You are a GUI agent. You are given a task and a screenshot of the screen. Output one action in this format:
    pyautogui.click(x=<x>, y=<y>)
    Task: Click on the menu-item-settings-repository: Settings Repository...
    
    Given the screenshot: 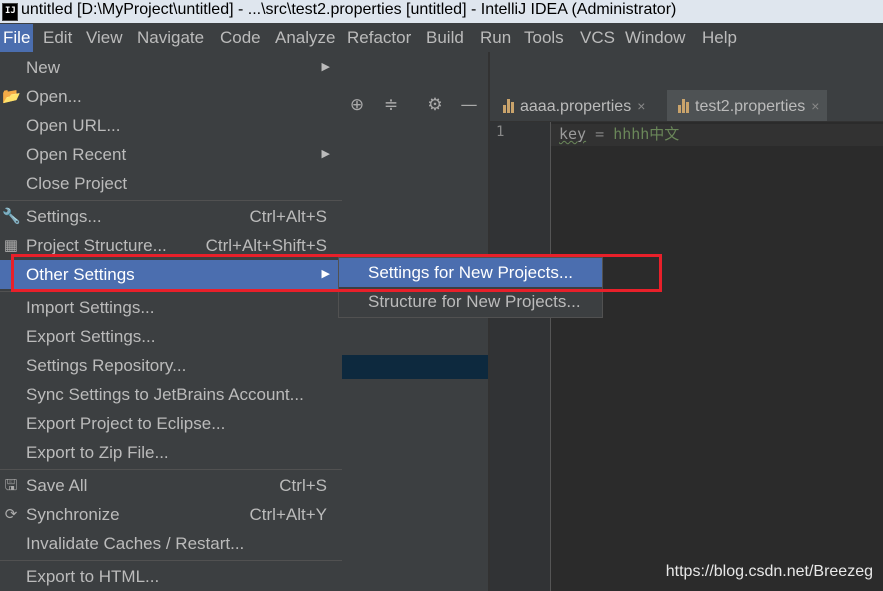 What is the action you would take?
    pyautogui.click(x=171, y=365)
    